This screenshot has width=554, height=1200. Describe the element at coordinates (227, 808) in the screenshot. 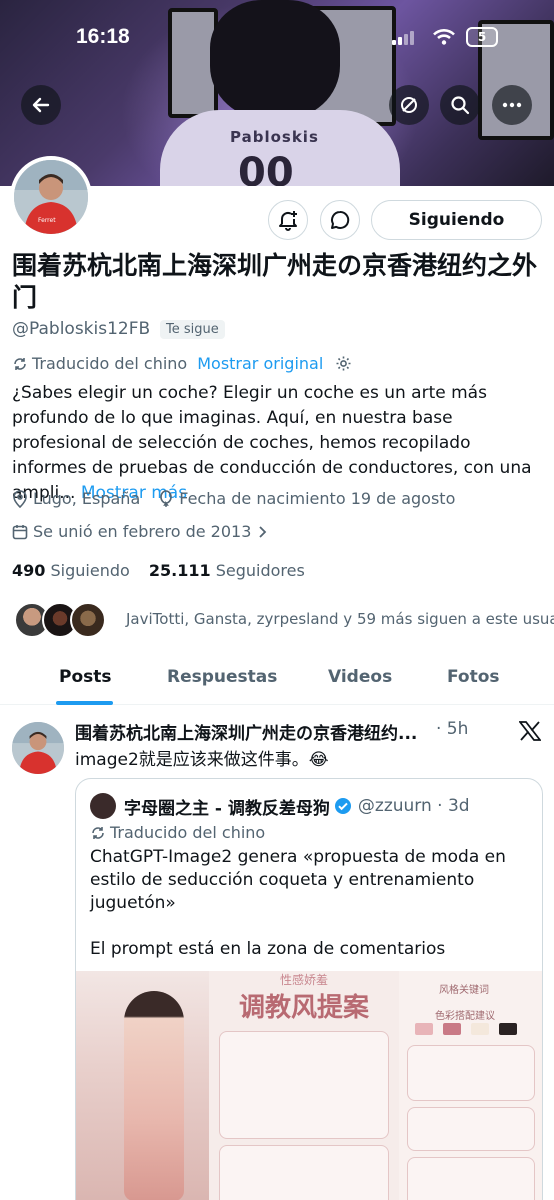

I see `quote-author-name: 字母圈之主 - 调教反差母狗` at that location.